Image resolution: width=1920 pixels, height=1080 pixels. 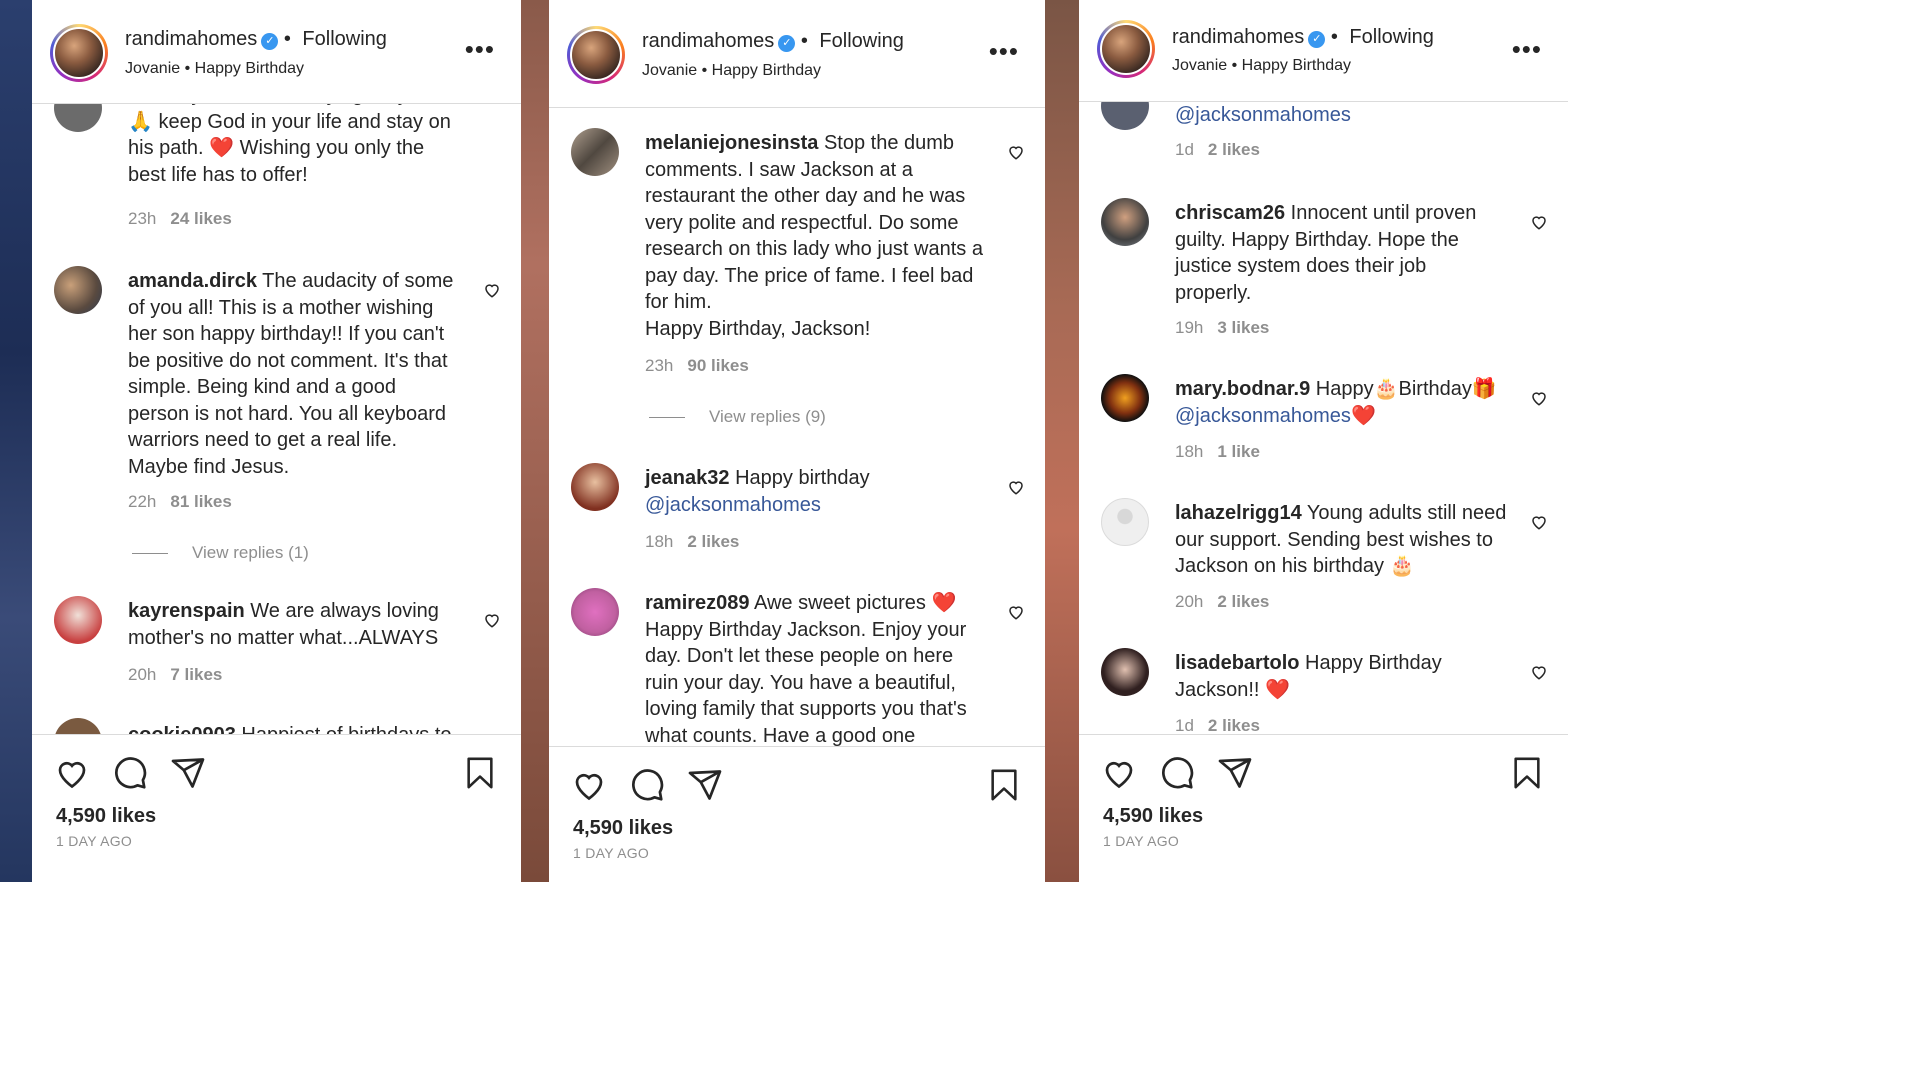 What do you see at coordinates (1125, 522) in the screenshot?
I see `default-avatar-icon` at bounding box center [1125, 522].